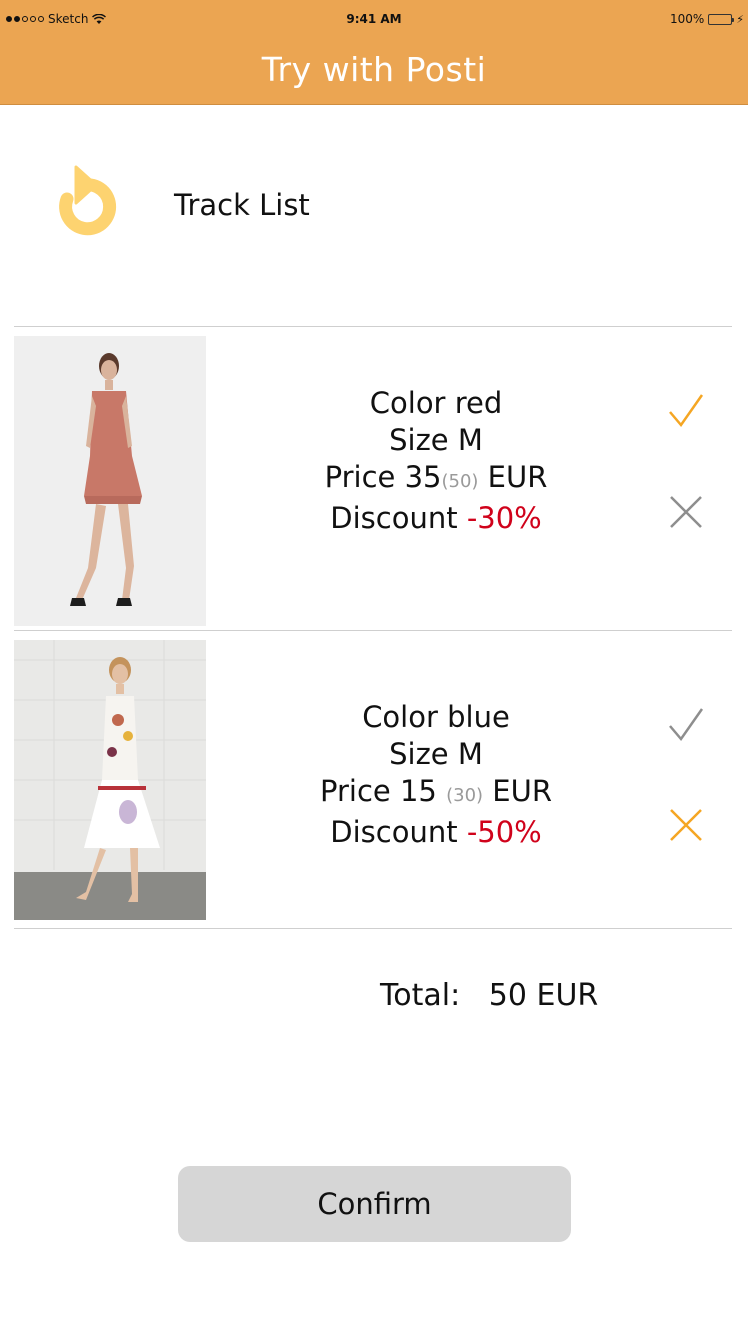 This screenshot has width=748, height=1333. I want to click on product-discount: Discount -50%, so click(436, 832).